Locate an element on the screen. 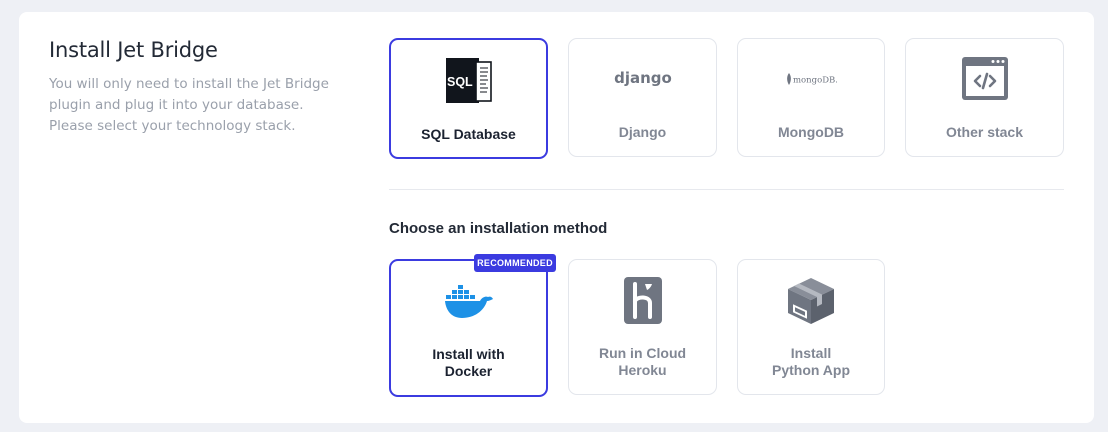 This screenshot has height=432, width=1108. svg-text: django is located at coordinates (643, 78).